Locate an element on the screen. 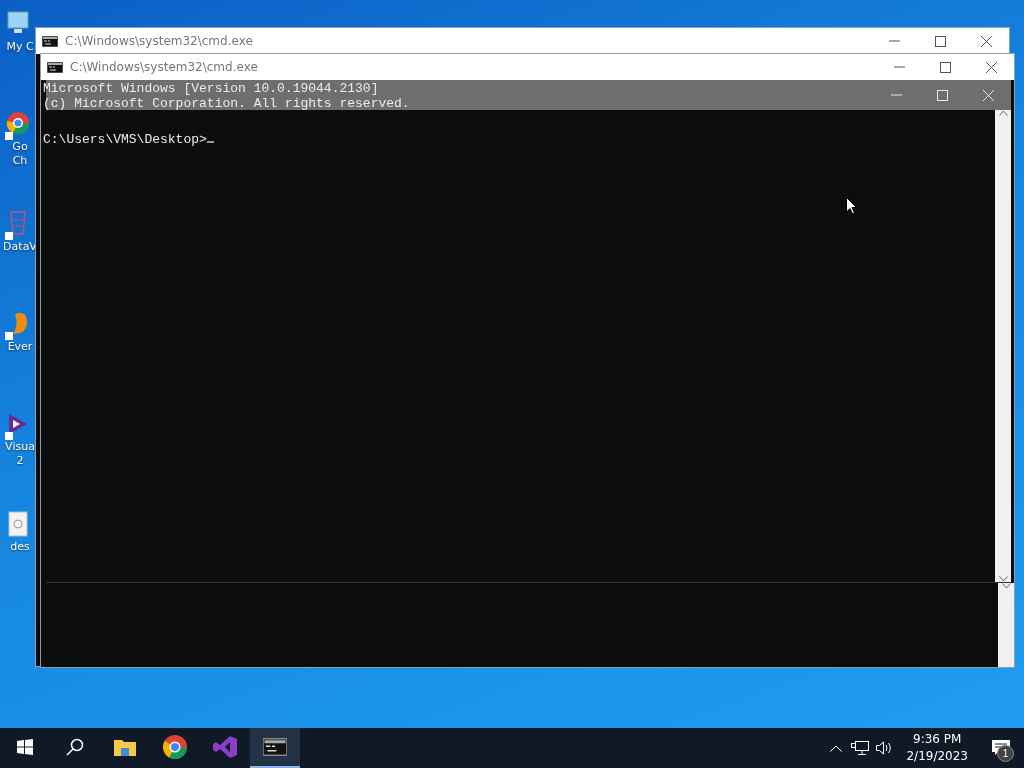 The width and height of the screenshot is (1024, 768). notification-button: 1 is located at coordinates (1001, 748).